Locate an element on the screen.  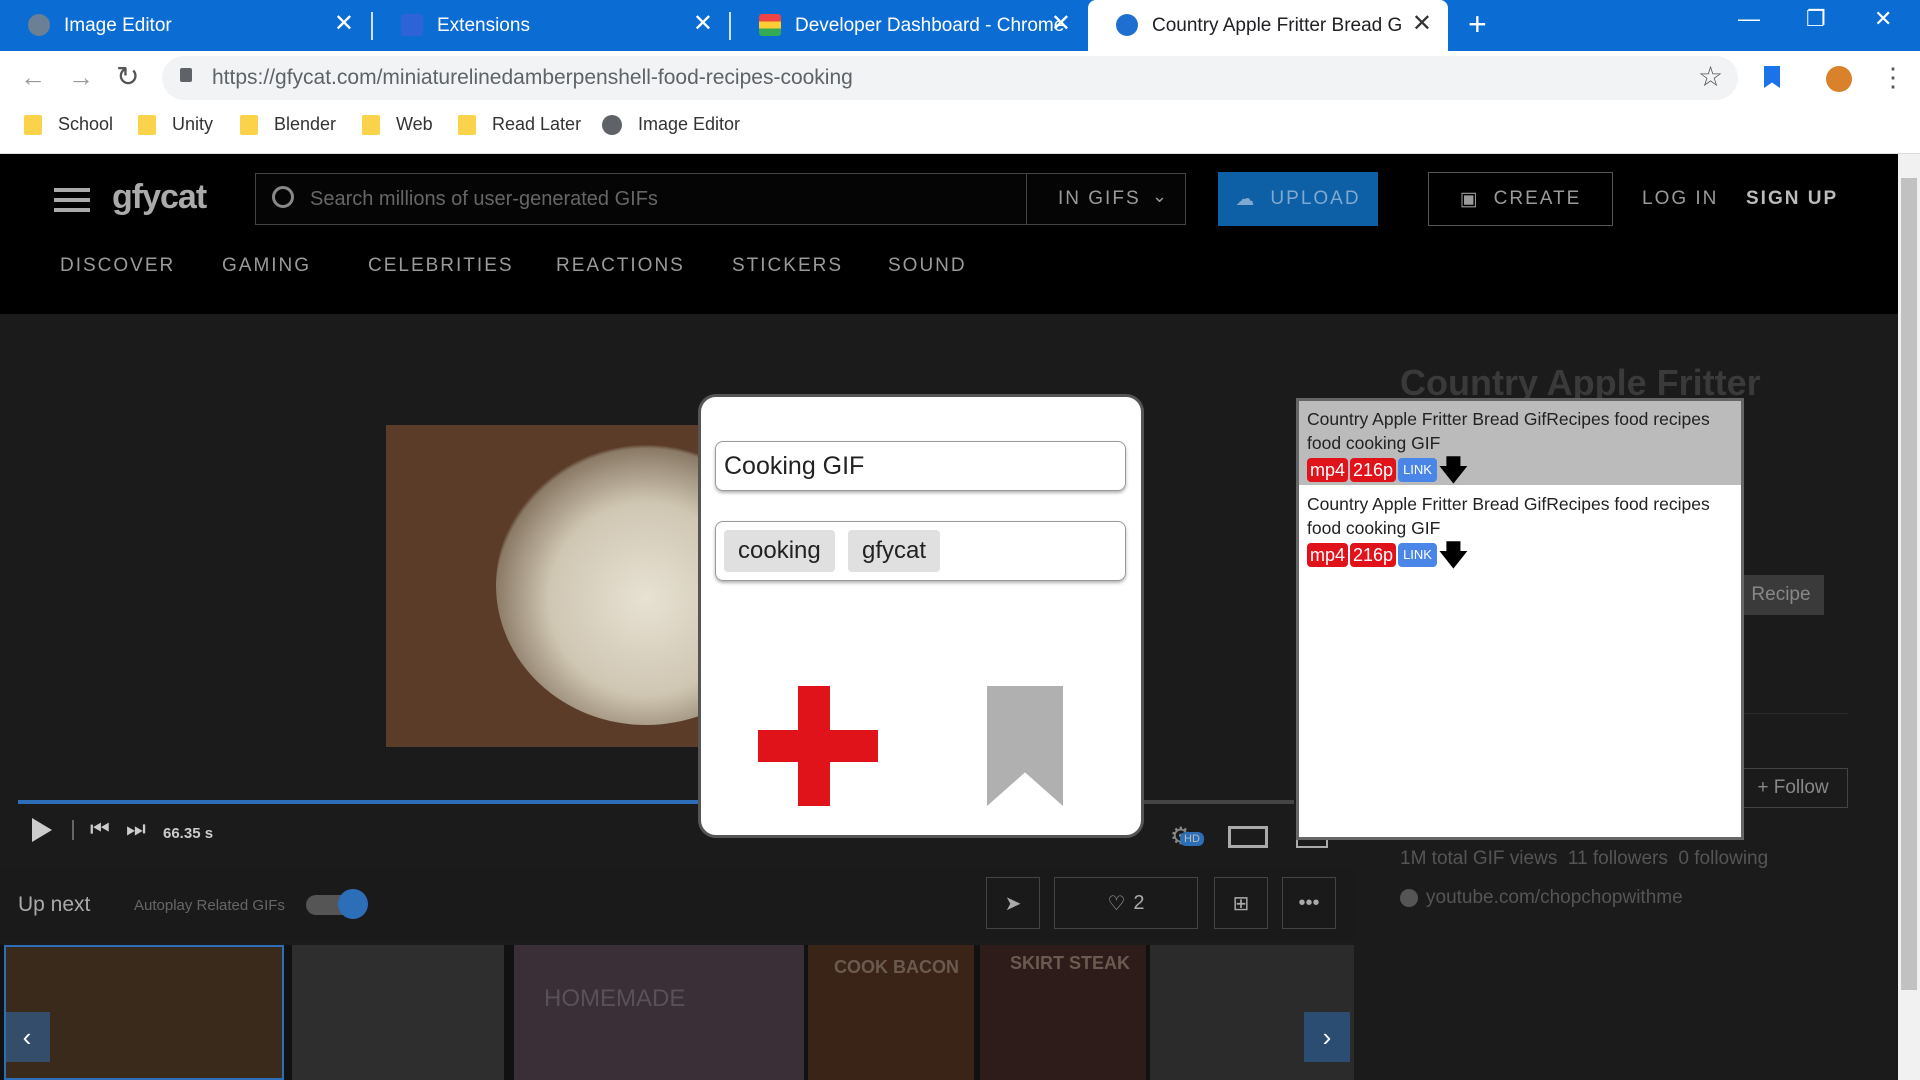
chrome-webstore-icon is located at coordinates (770, 25).